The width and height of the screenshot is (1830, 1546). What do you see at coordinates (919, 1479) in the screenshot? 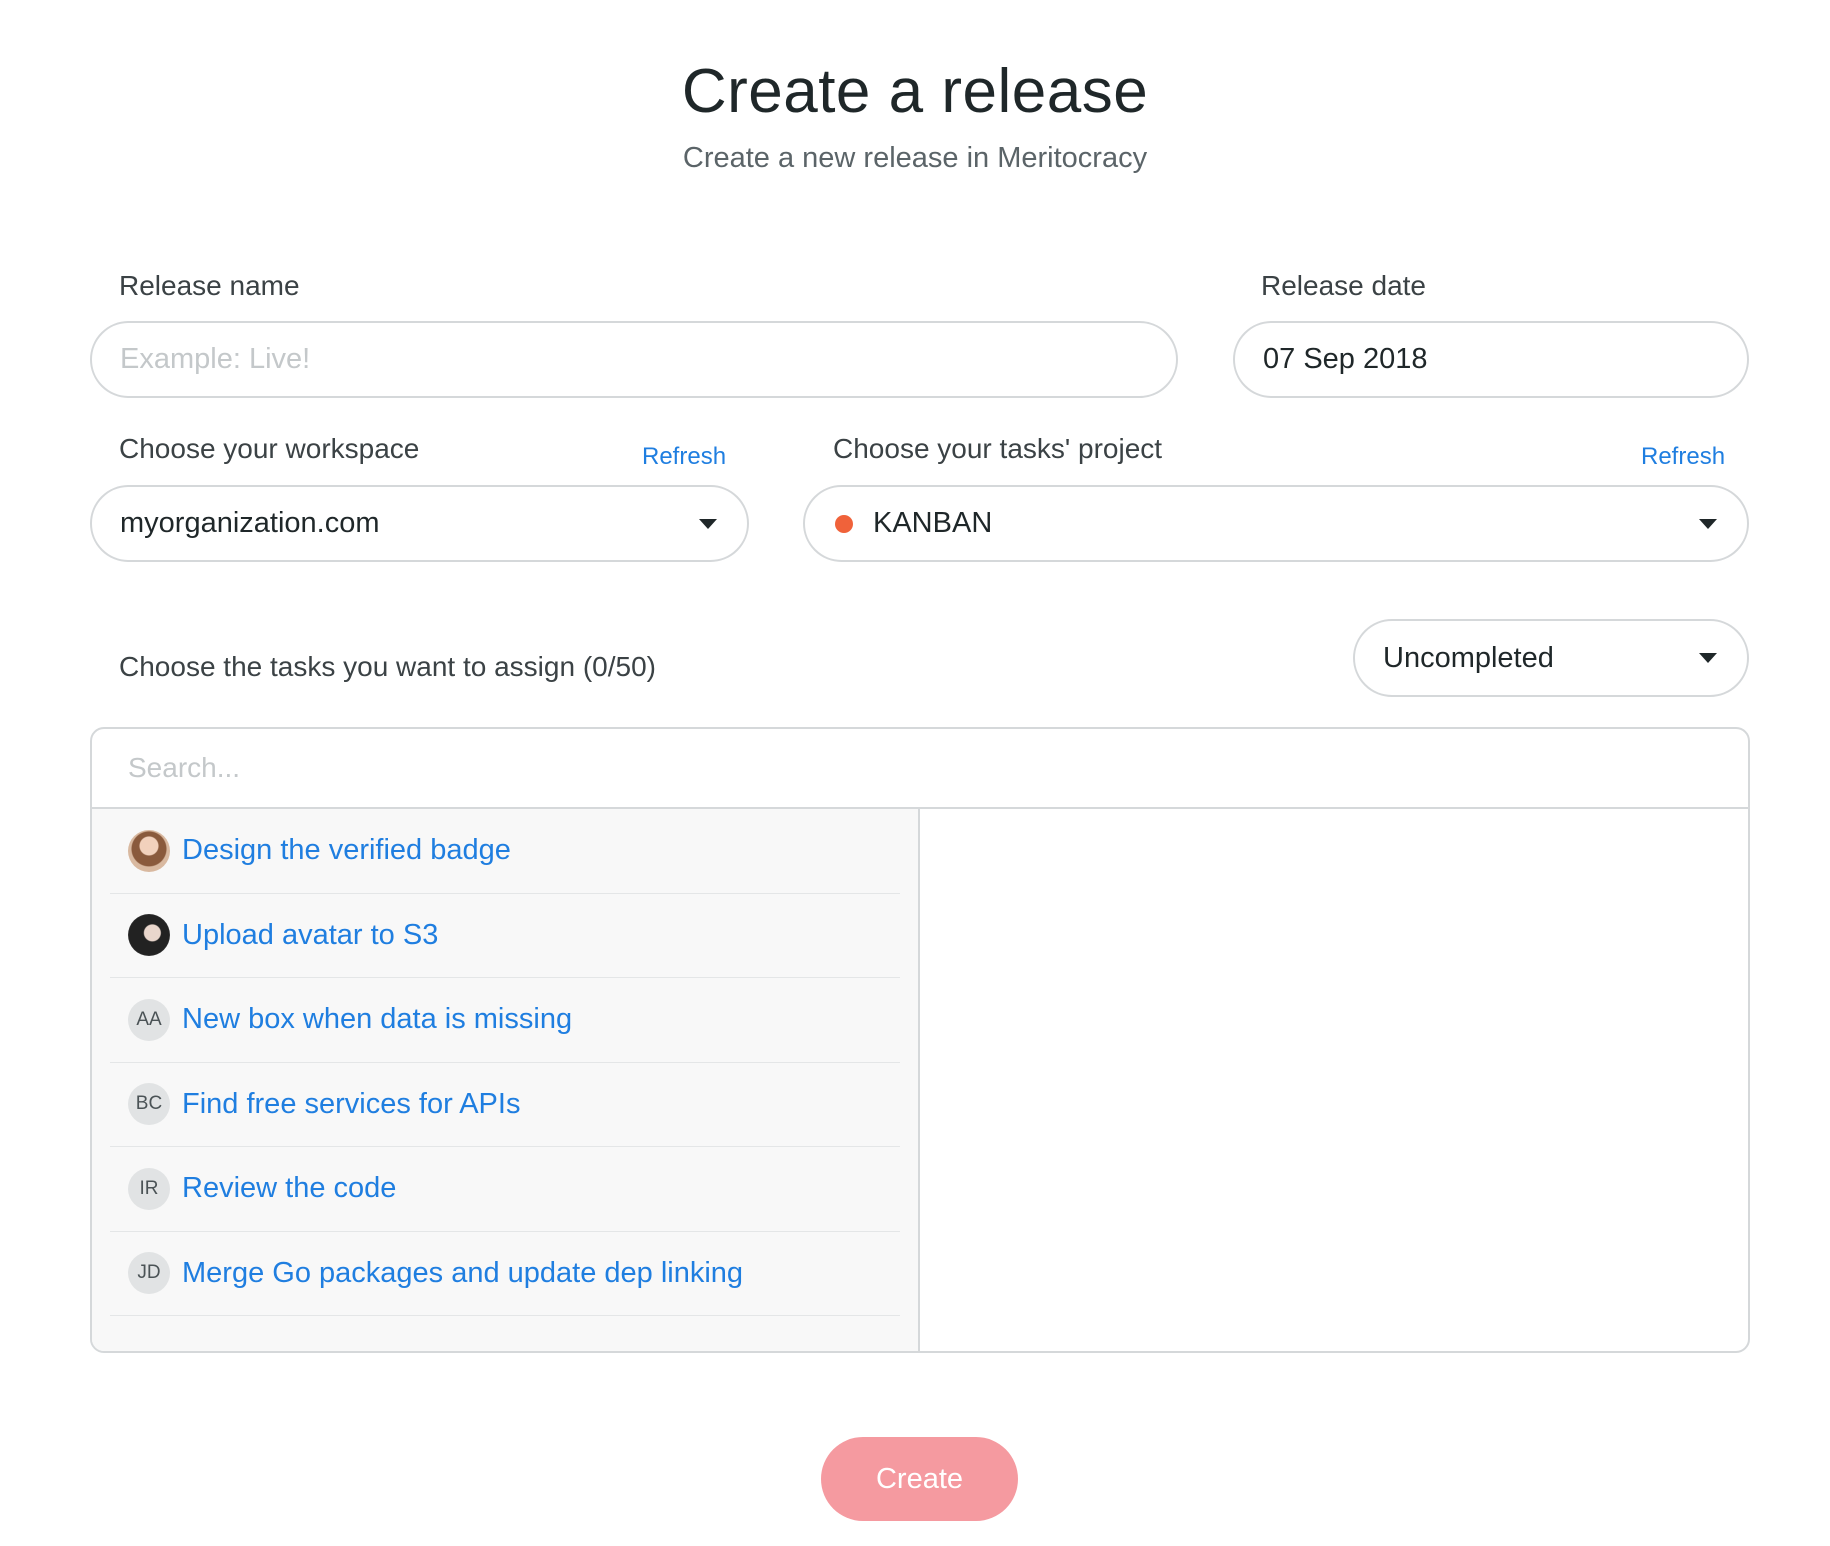
I see `create-button: Create` at bounding box center [919, 1479].